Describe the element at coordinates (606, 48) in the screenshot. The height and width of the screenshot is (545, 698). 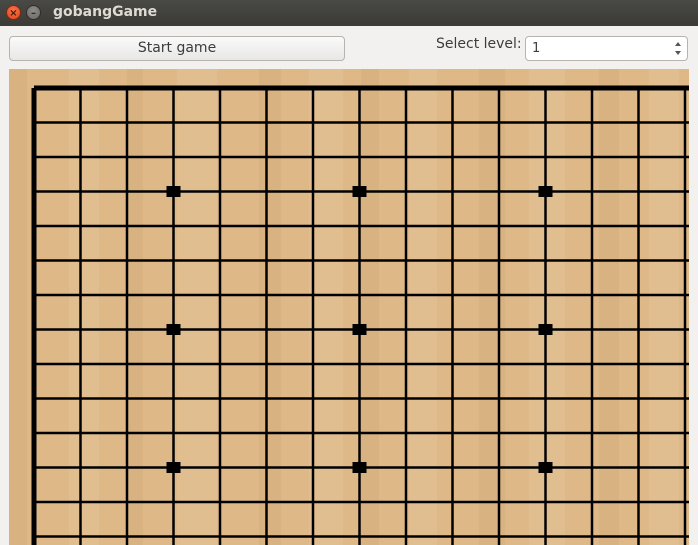
I see `level-spinbox: 1` at that location.